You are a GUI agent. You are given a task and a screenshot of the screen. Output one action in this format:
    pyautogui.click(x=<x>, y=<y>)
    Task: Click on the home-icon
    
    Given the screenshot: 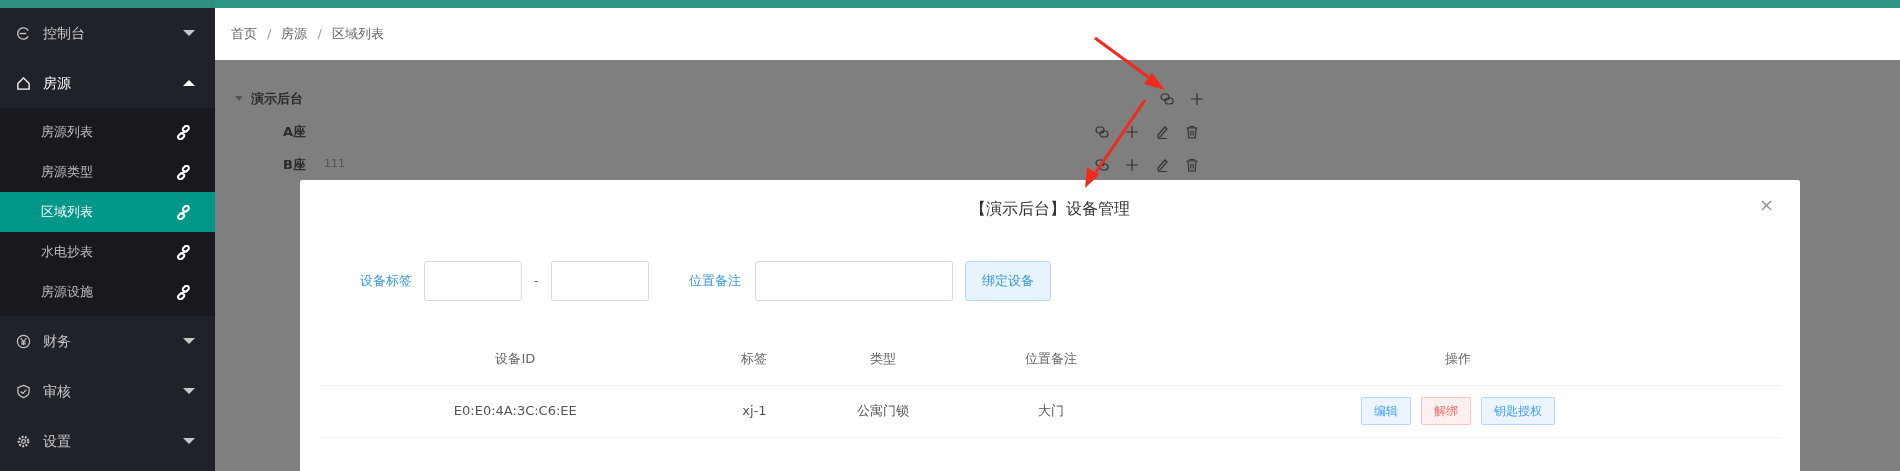 What is the action you would take?
    pyautogui.click(x=23, y=83)
    